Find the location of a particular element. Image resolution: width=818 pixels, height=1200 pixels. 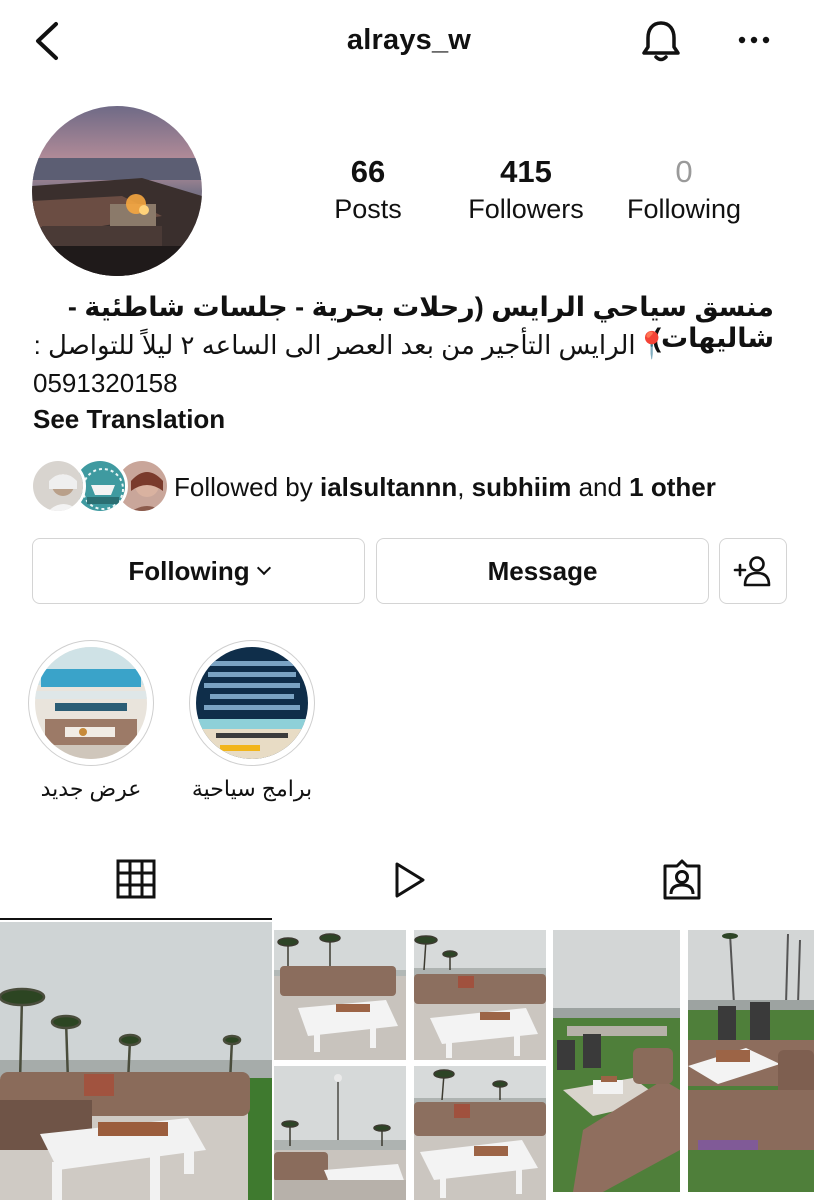

notifications-button is located at coordinates (661, 41).